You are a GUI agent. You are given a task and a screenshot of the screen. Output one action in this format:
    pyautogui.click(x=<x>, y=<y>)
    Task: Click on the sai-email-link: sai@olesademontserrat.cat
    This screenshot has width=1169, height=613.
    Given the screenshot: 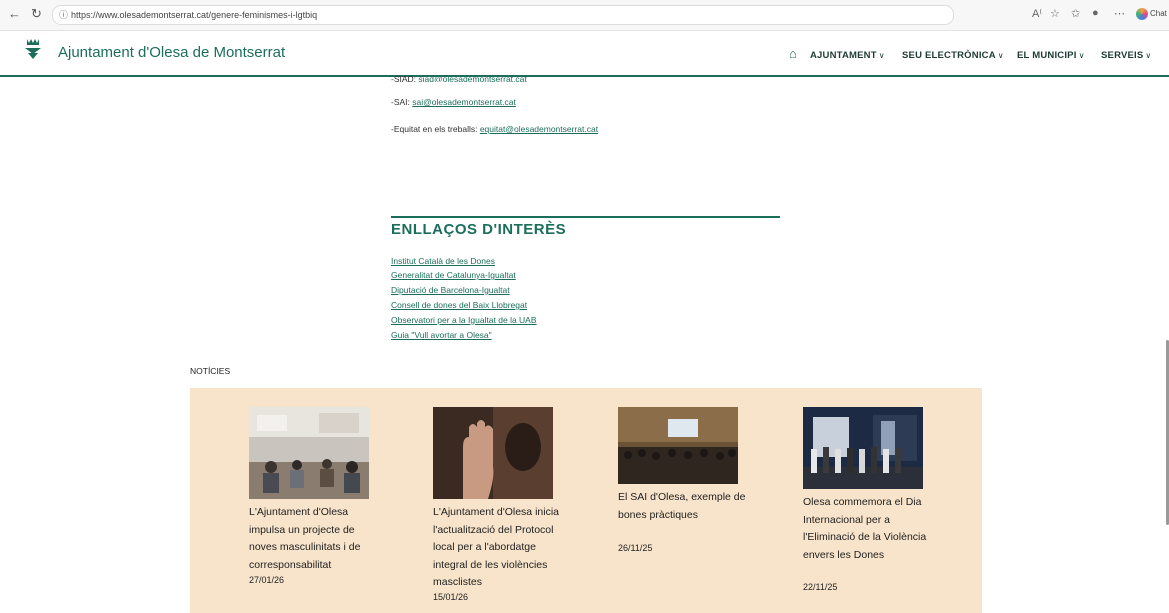 What is the action you would take?
    pyautogui.click(x=464, y=102)
    